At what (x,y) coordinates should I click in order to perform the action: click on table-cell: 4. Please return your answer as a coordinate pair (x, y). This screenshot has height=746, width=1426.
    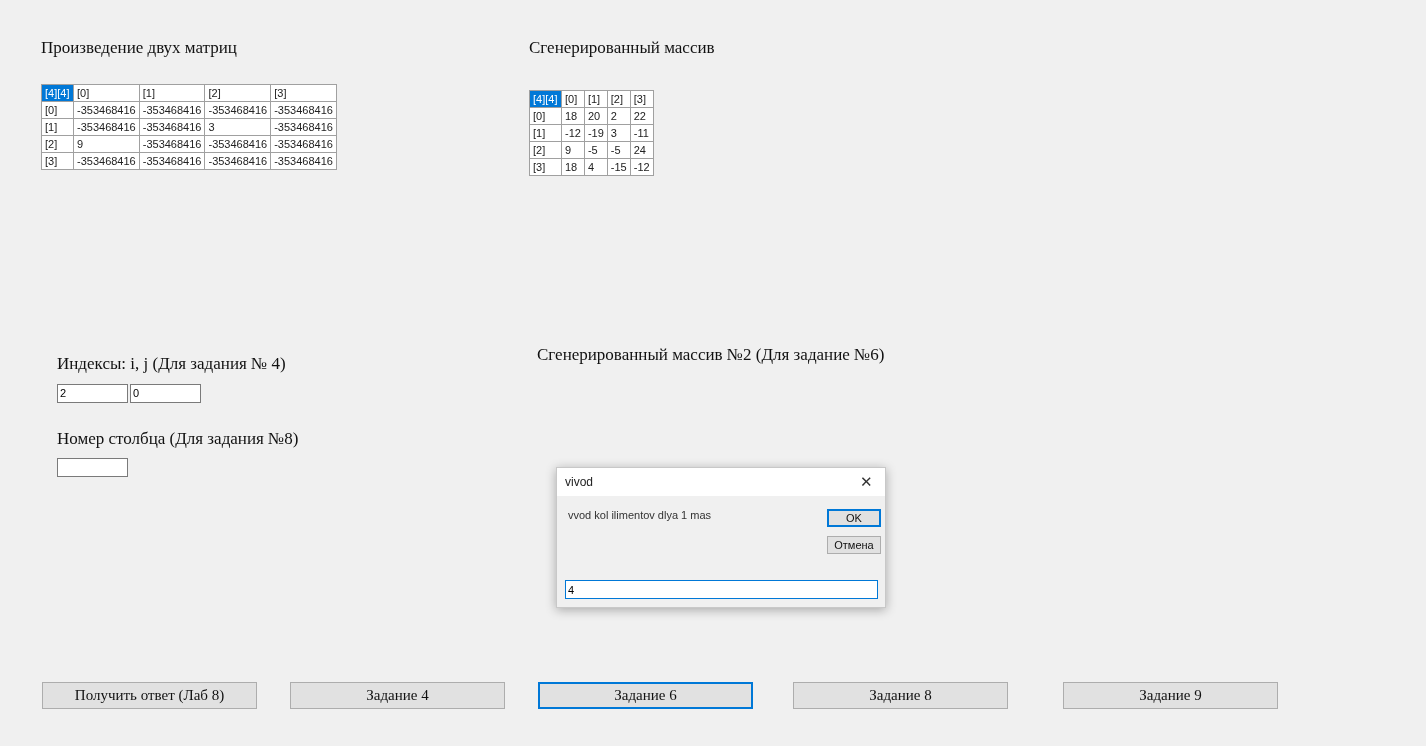
    Looking at the image, I should click on (596, 167).